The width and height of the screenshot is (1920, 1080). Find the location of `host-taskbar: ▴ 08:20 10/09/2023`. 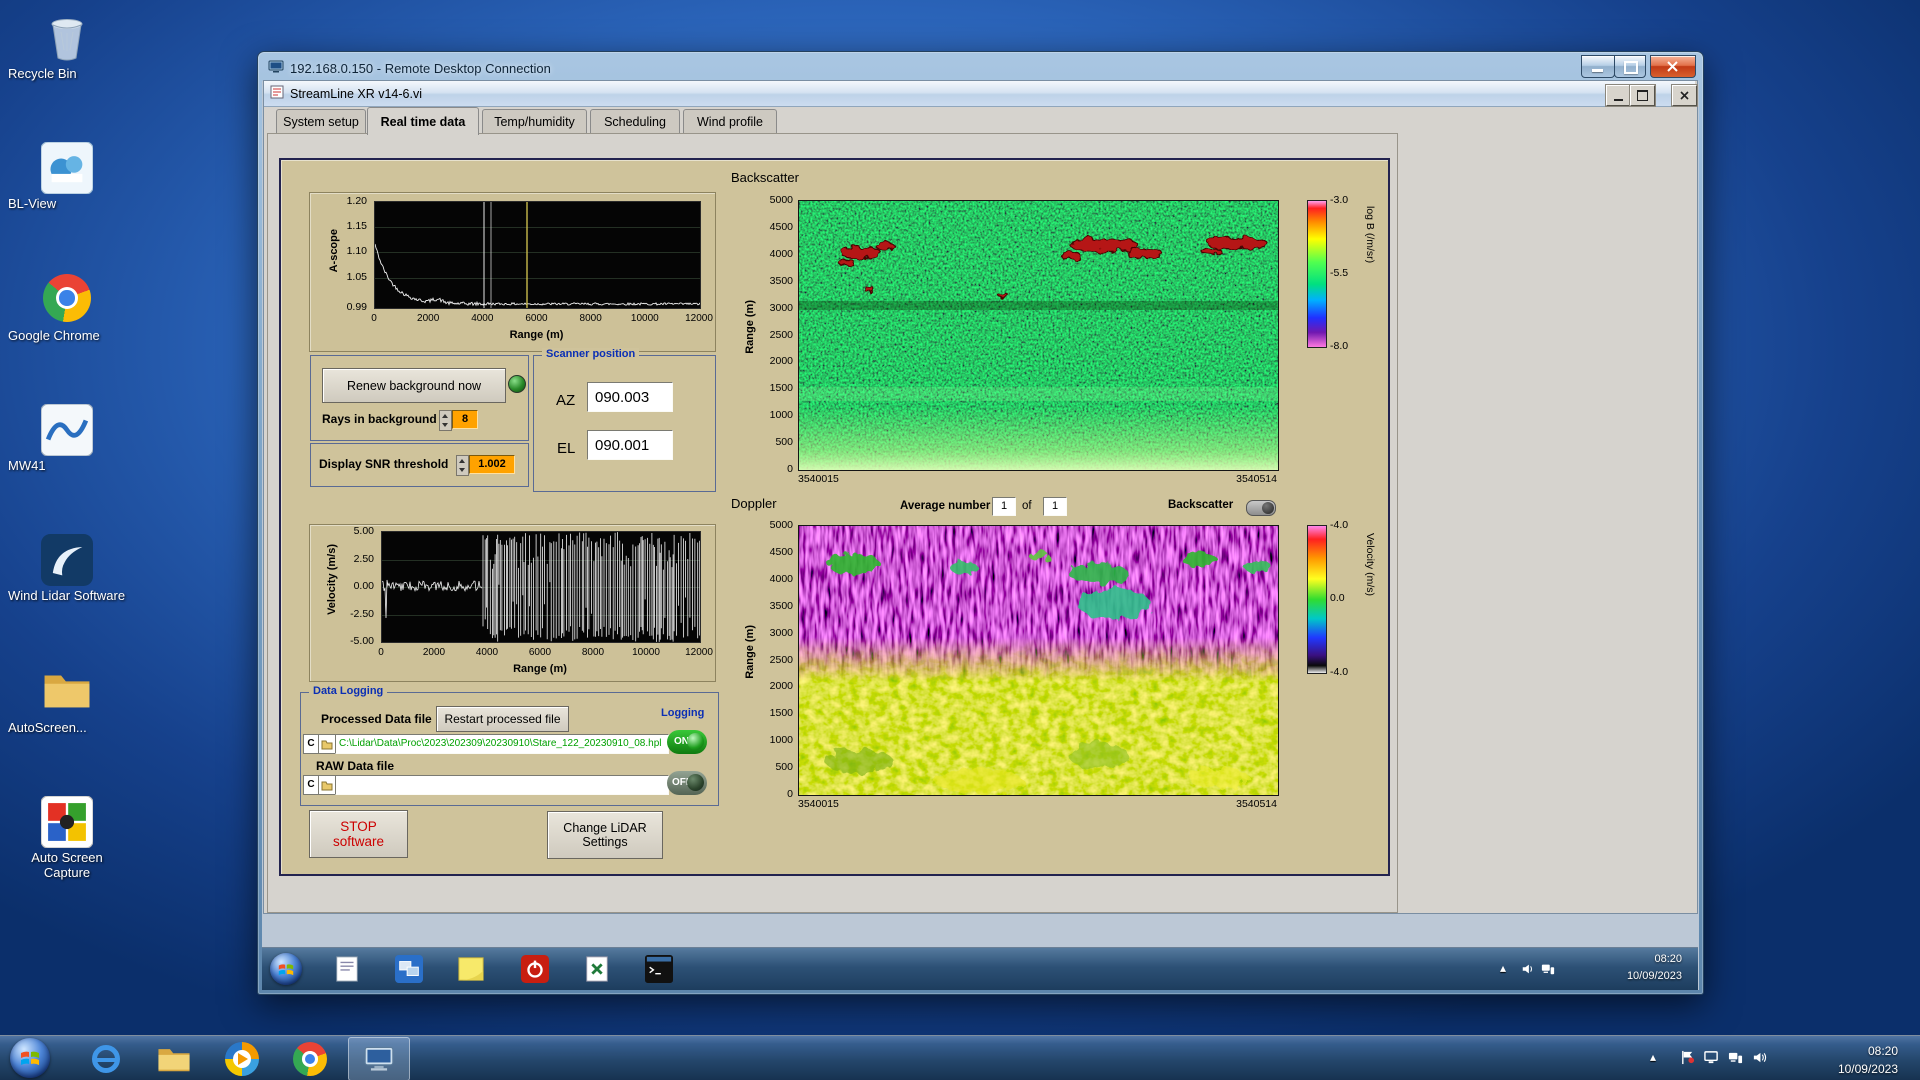

host-taskbar: ▴ 08:20 10/09/2023 is located at coordinates (960, 1057).